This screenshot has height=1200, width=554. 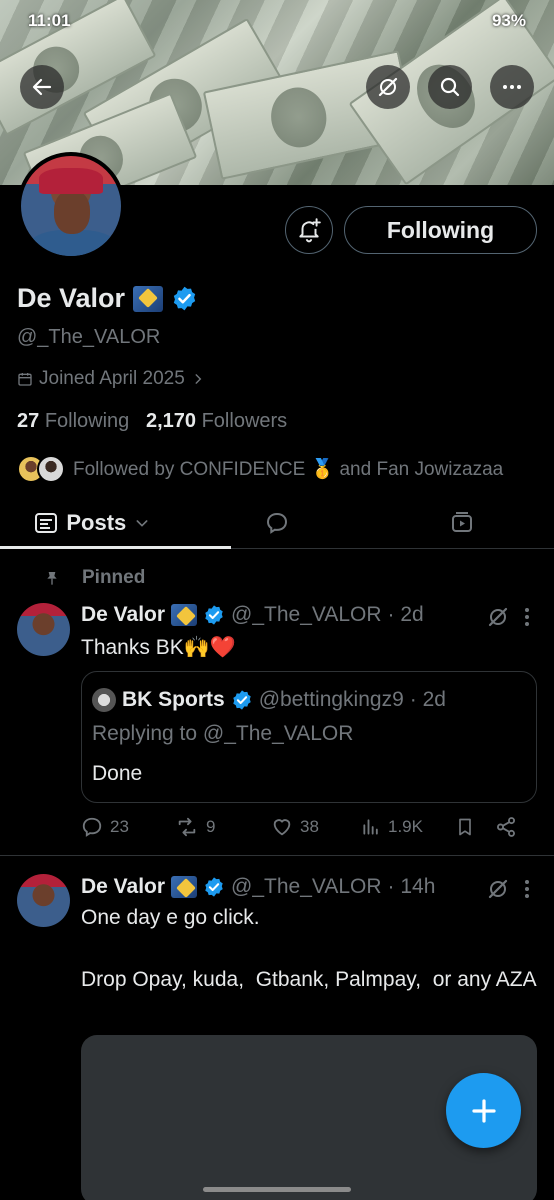 I want to click on video-icon, so click(x=461, y=521).